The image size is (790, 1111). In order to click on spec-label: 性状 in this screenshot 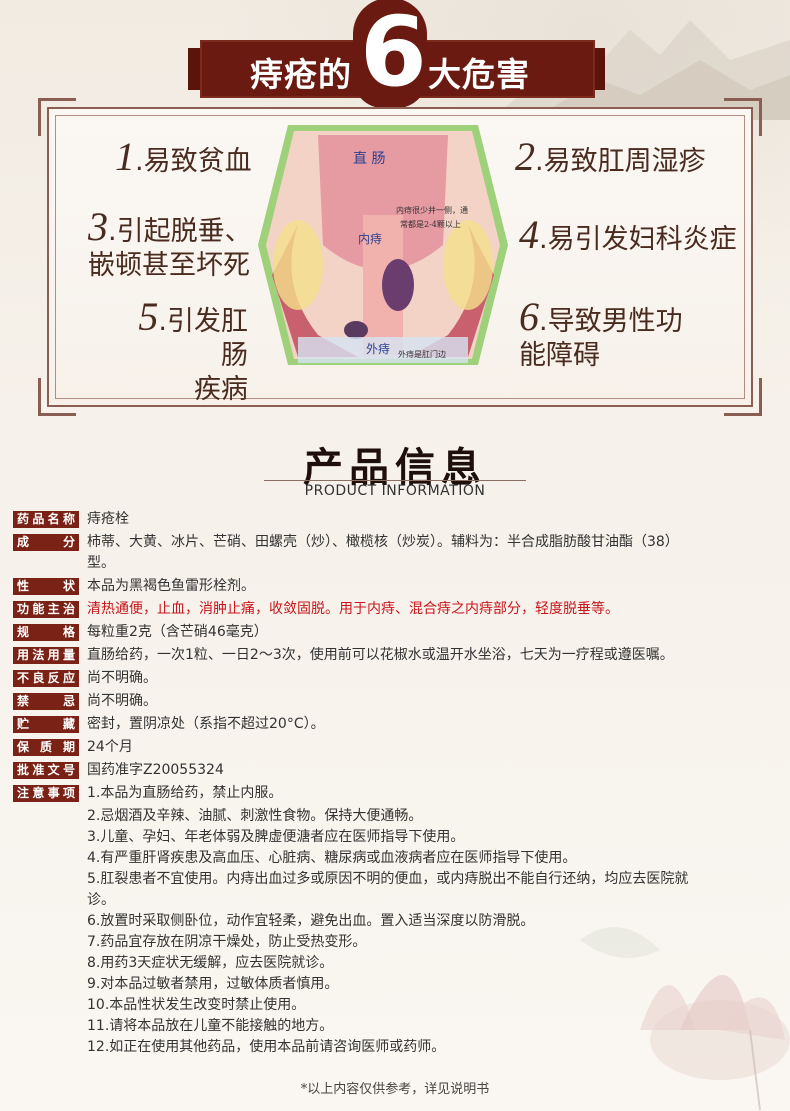, I will do `click(46, 586)`.